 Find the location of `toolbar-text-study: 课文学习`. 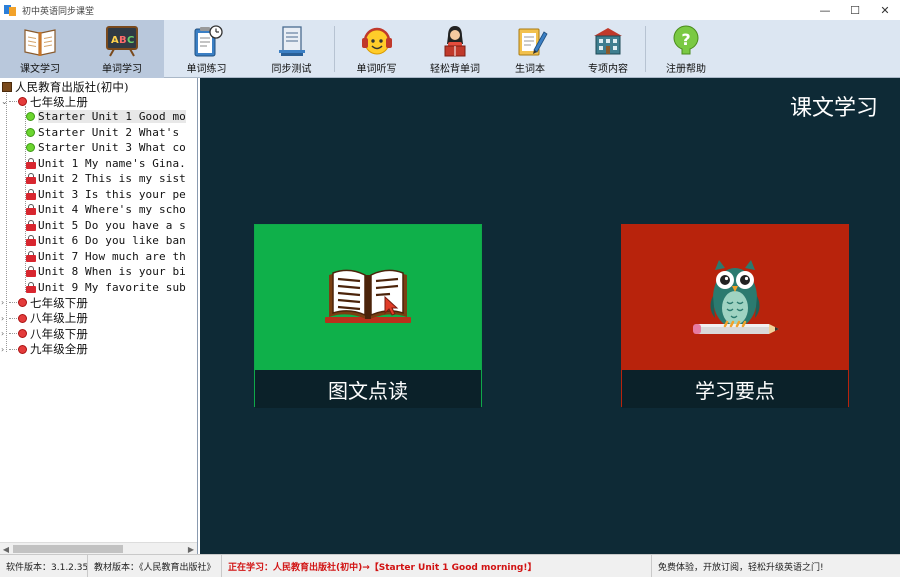

toolbar-text-study: 课文学习 is located at coordinates (40, 49).